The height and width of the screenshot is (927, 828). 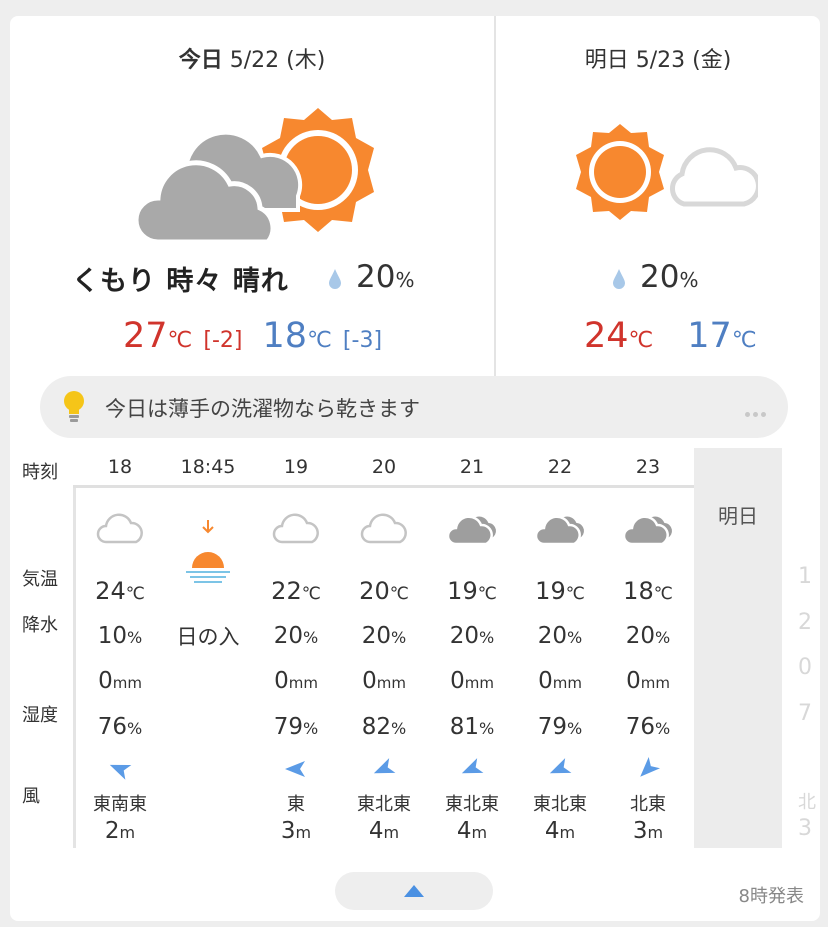 I want to click on ghost-temp: 1, so click(x=805, y=576).